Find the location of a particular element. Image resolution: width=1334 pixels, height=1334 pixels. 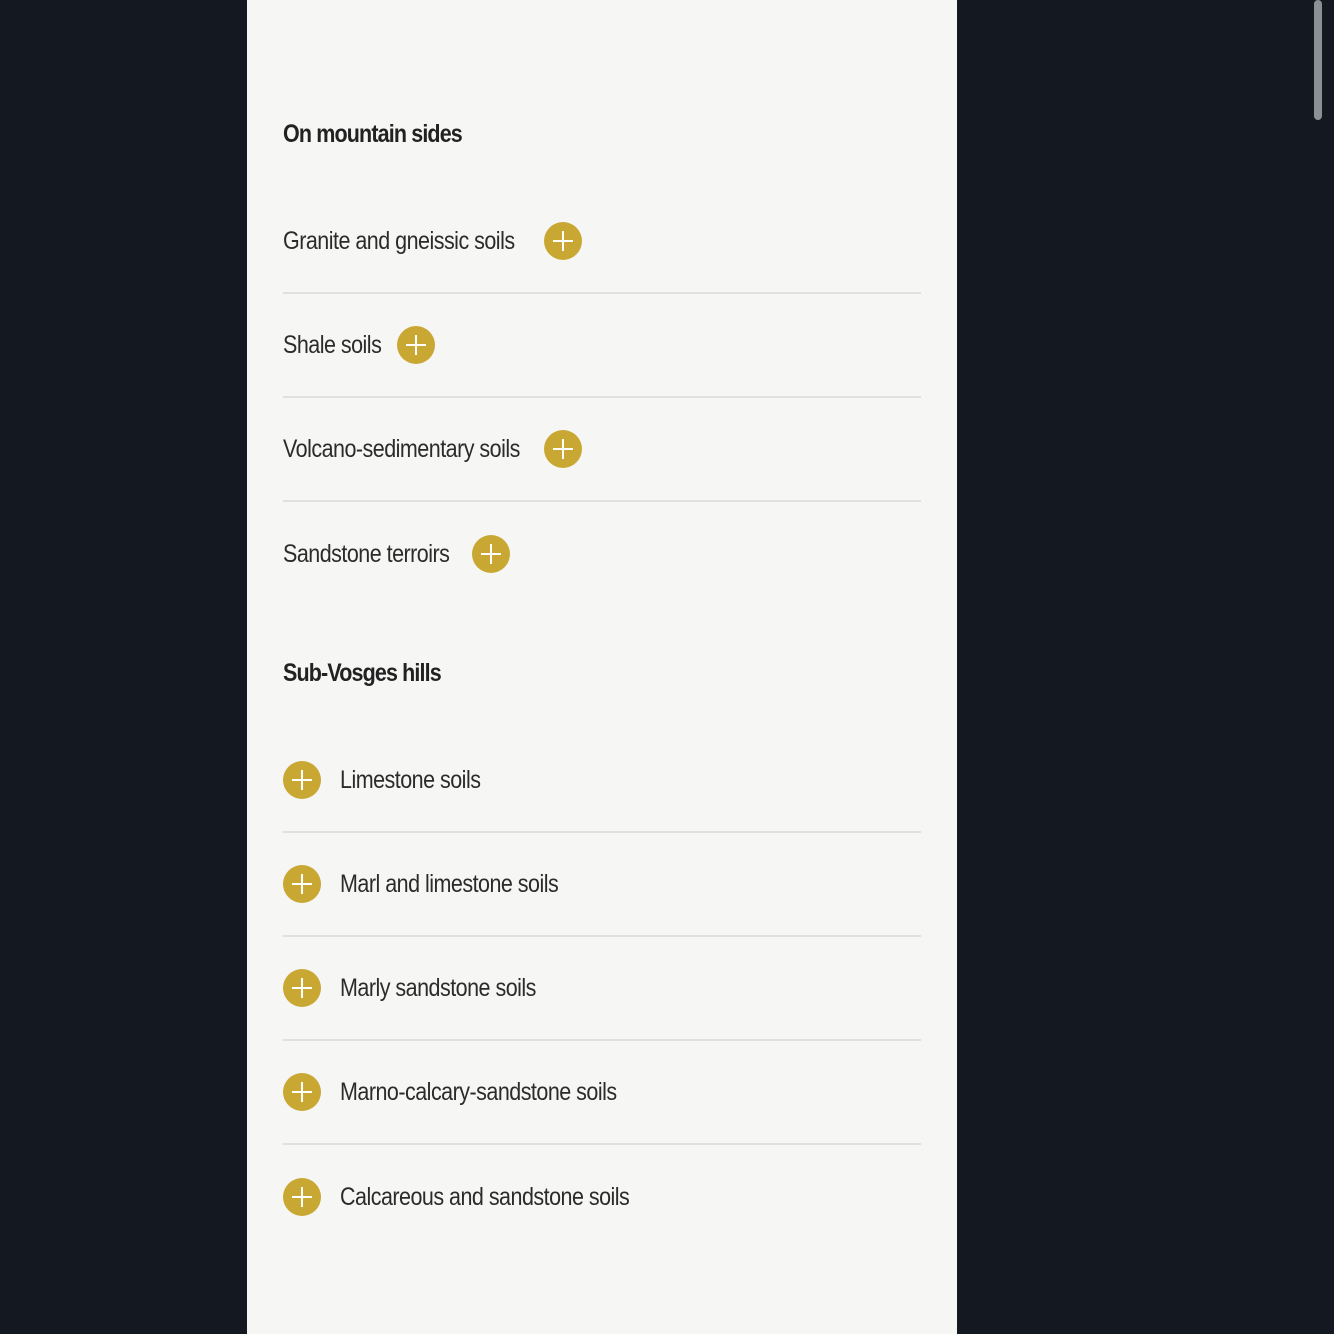

accordion-item-label: Volcano-sedimentary soils is located at coordinates (401, 448).